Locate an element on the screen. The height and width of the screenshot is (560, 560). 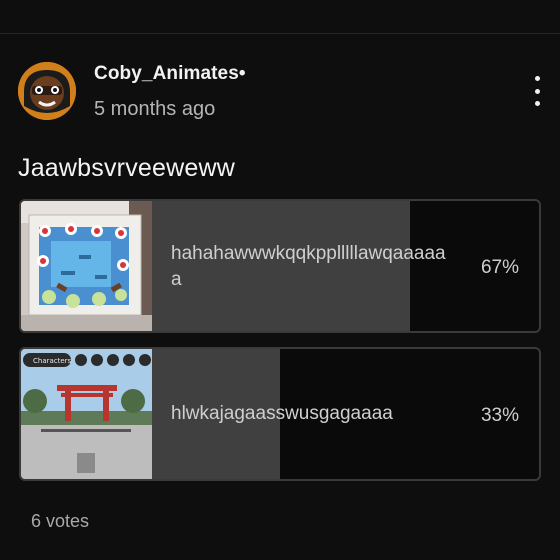
poll-option-label: hlwkajagaasswusgagaaaa is located at coordinates (282, 413).